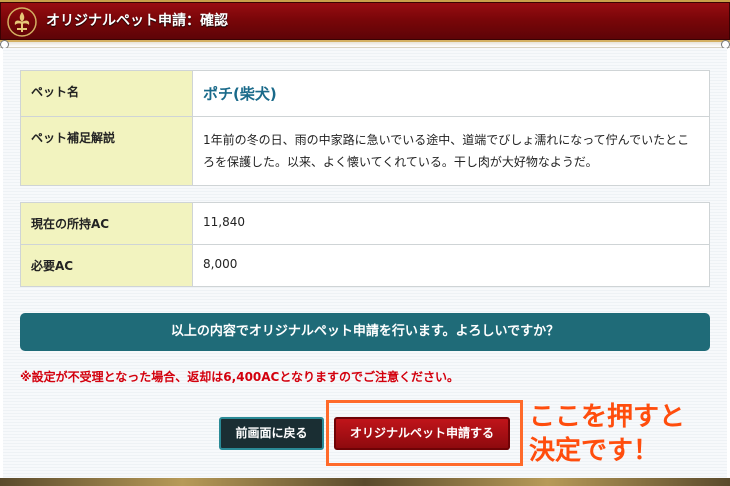 Image resolution: width=730 pixels, height=486 pixels. I want to click on submit-pet-application-button: オリジナルペット申請する, so click(422, 433).